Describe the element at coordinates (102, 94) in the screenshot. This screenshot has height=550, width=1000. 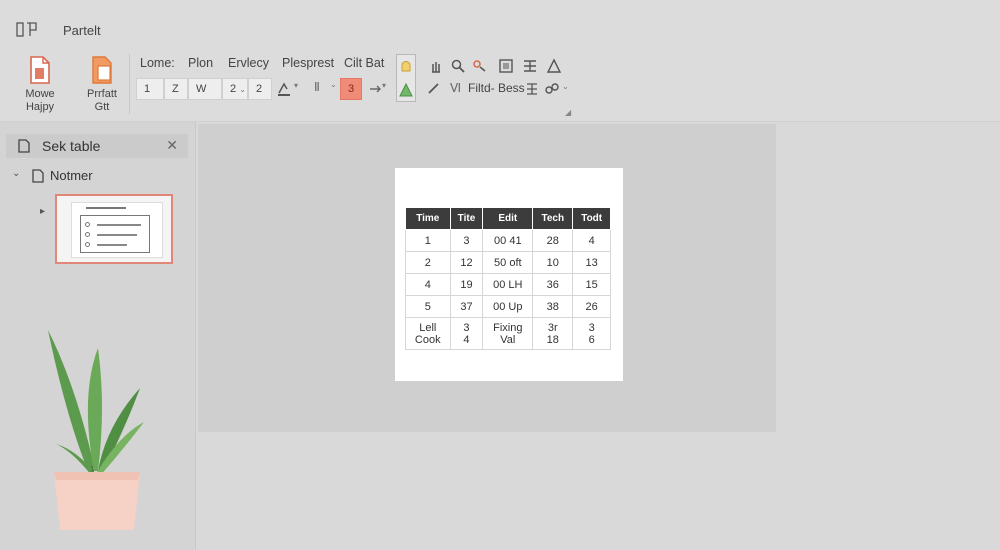
I see `prefatt-label-1: Prrfatt` at that location.